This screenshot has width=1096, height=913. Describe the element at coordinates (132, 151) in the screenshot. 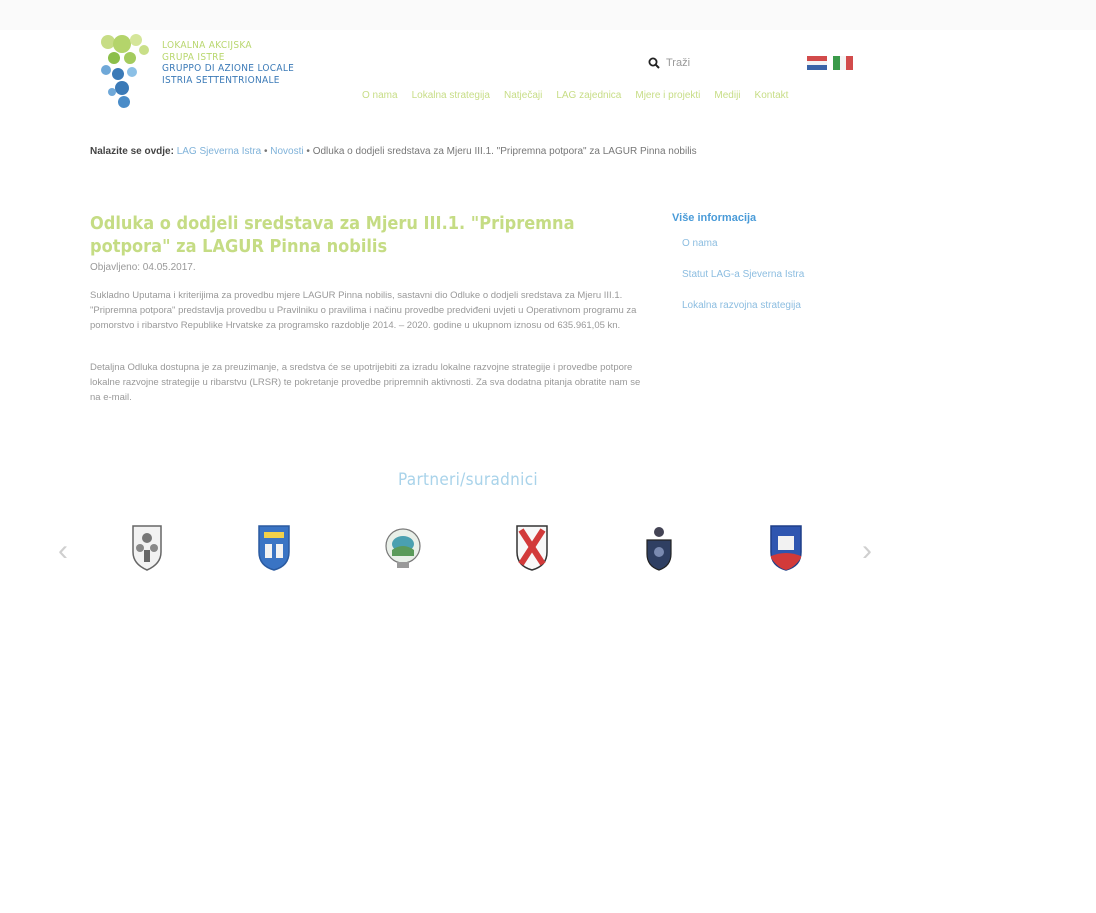

I see `breadcrumb-label: Nalazite se ovdje:` at that location.